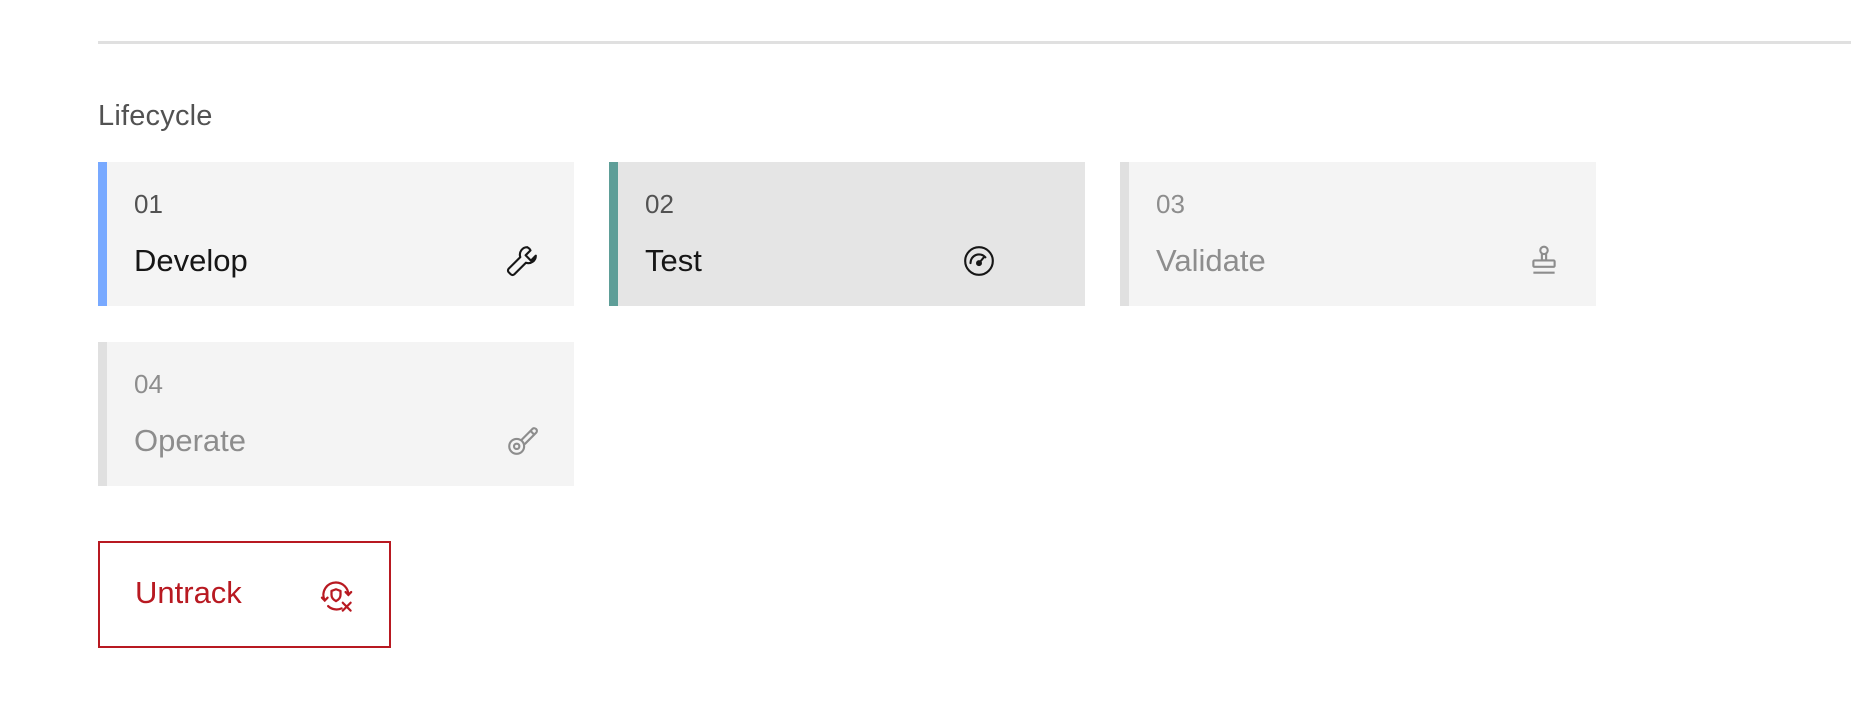 The width and height of the screenshot is (1851, 709). What do you see at coordinates (336, 596) in the screenshot?
I see `untrack-icon` at bounding box center [336, 596].